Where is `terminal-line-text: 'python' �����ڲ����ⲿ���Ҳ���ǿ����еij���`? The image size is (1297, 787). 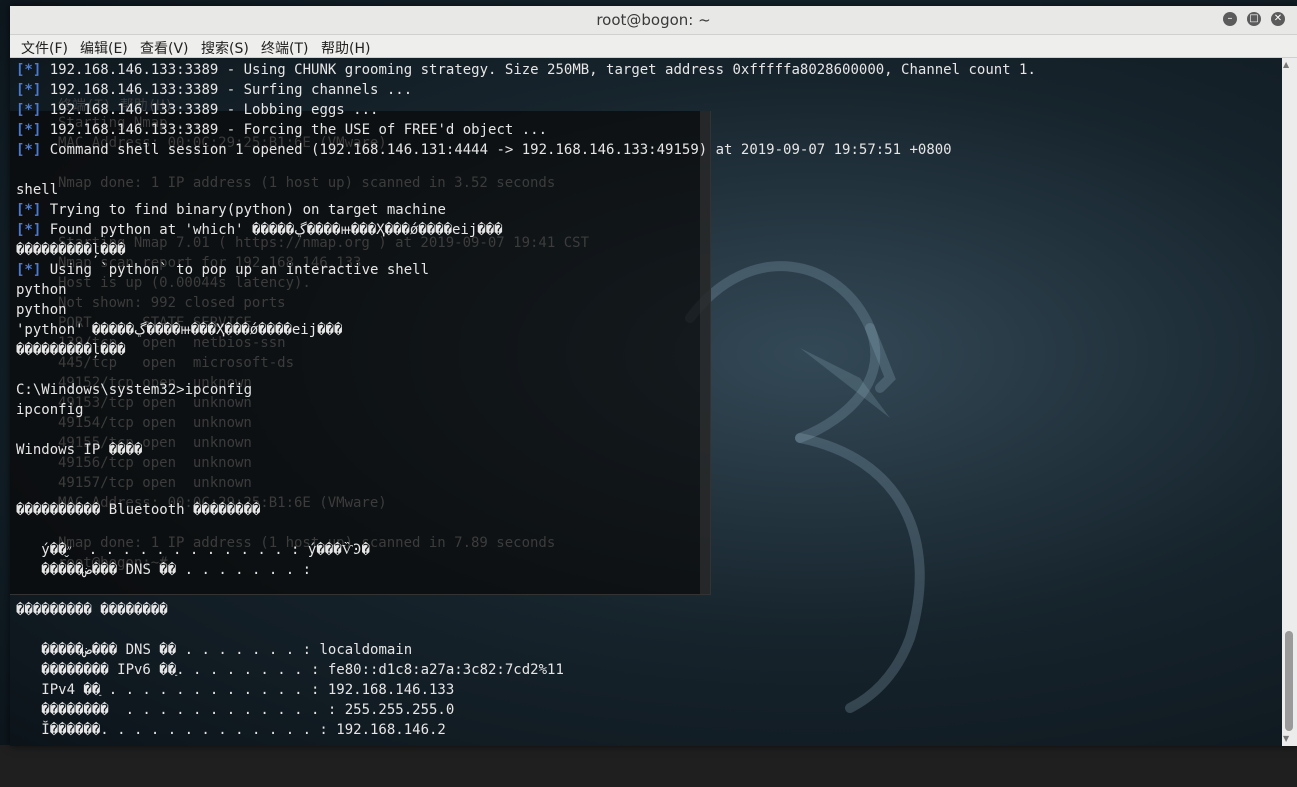
terminal-line-text: 'python' �����ڲ����ⲿ���Ҳ���ǿ����еij��� is located at coordinates (179, 330).